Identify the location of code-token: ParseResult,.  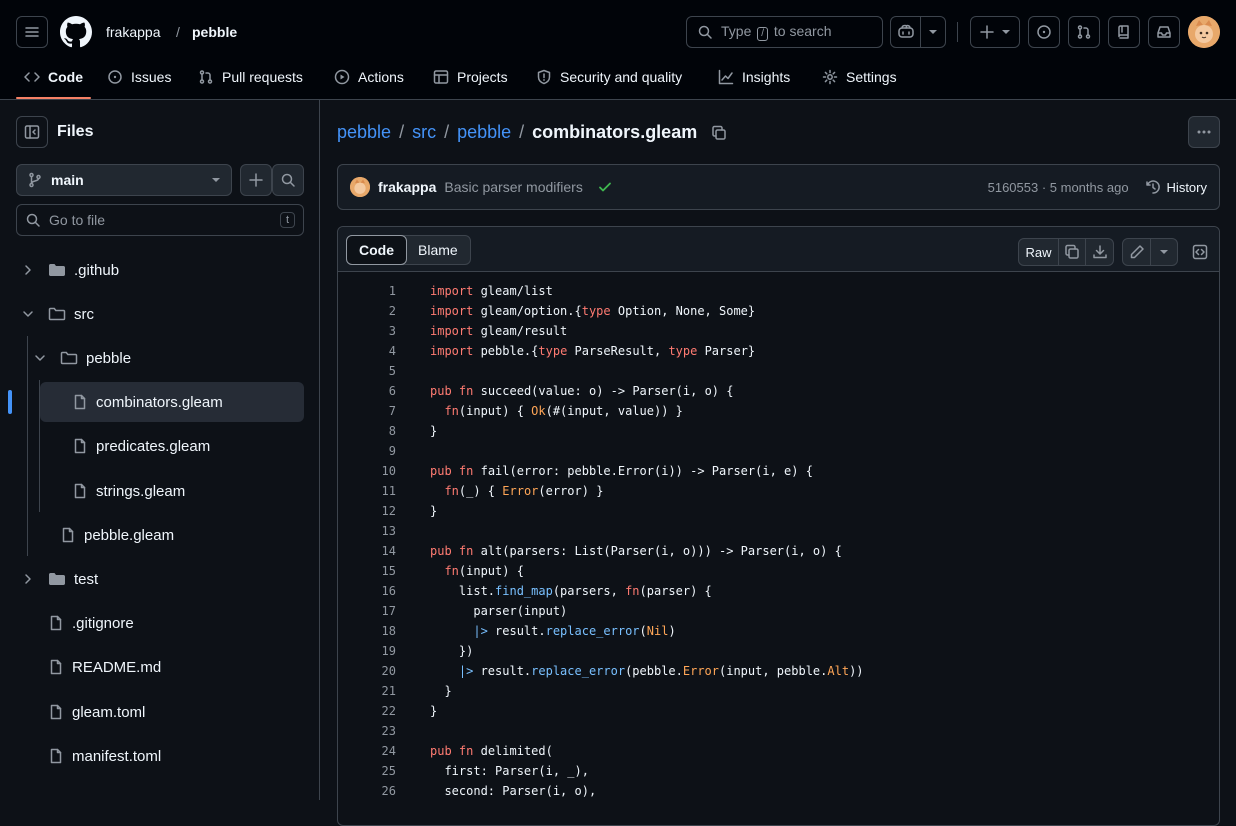
(618, 351).